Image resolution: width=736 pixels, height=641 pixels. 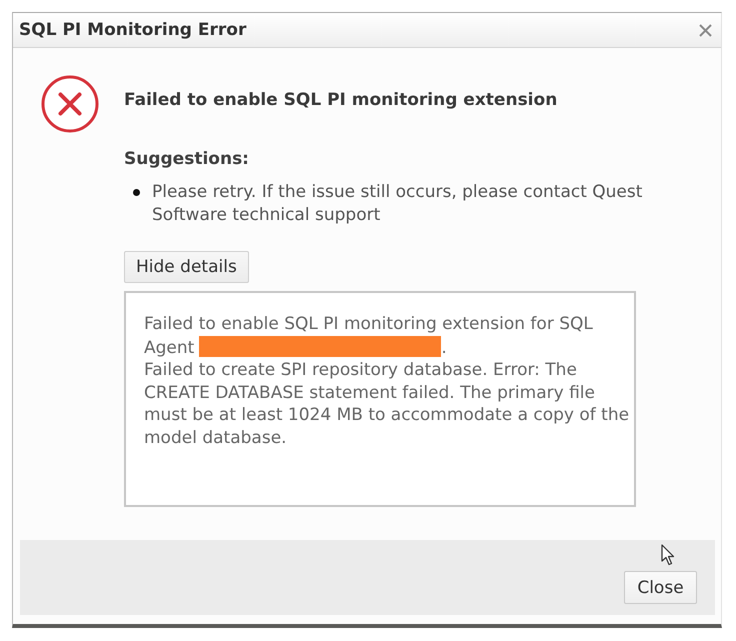 I want to click on suggestion-text: Please retry. If the issue still occurs, please contact Quest Software technical support, so click(x=398, y=204).